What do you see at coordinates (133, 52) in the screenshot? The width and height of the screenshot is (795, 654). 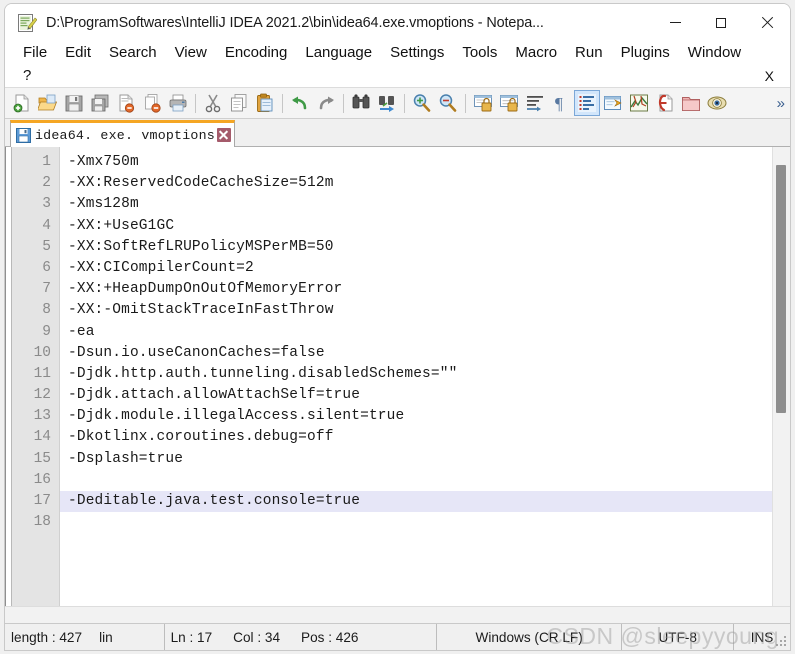 I see `menu-item-search: Search` at bounding box center [133, 52].